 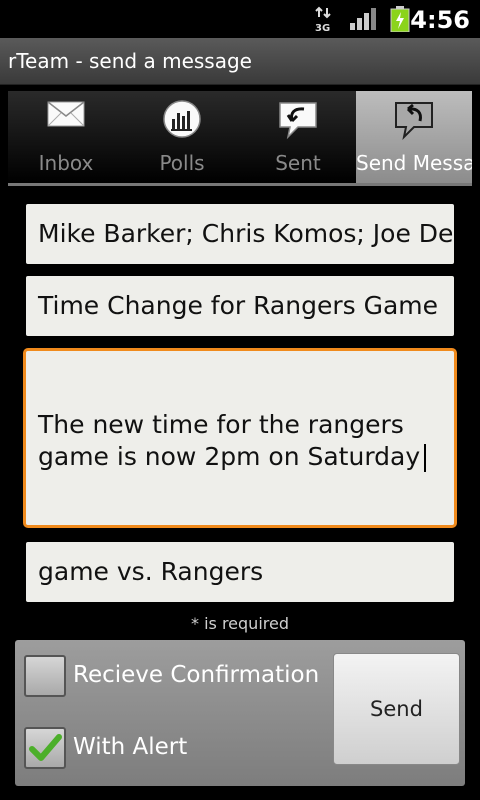 What do you see at coordinates (240, 623) in the screenshot?
I see `required-note: * is required` at bounding box center [240, 623].